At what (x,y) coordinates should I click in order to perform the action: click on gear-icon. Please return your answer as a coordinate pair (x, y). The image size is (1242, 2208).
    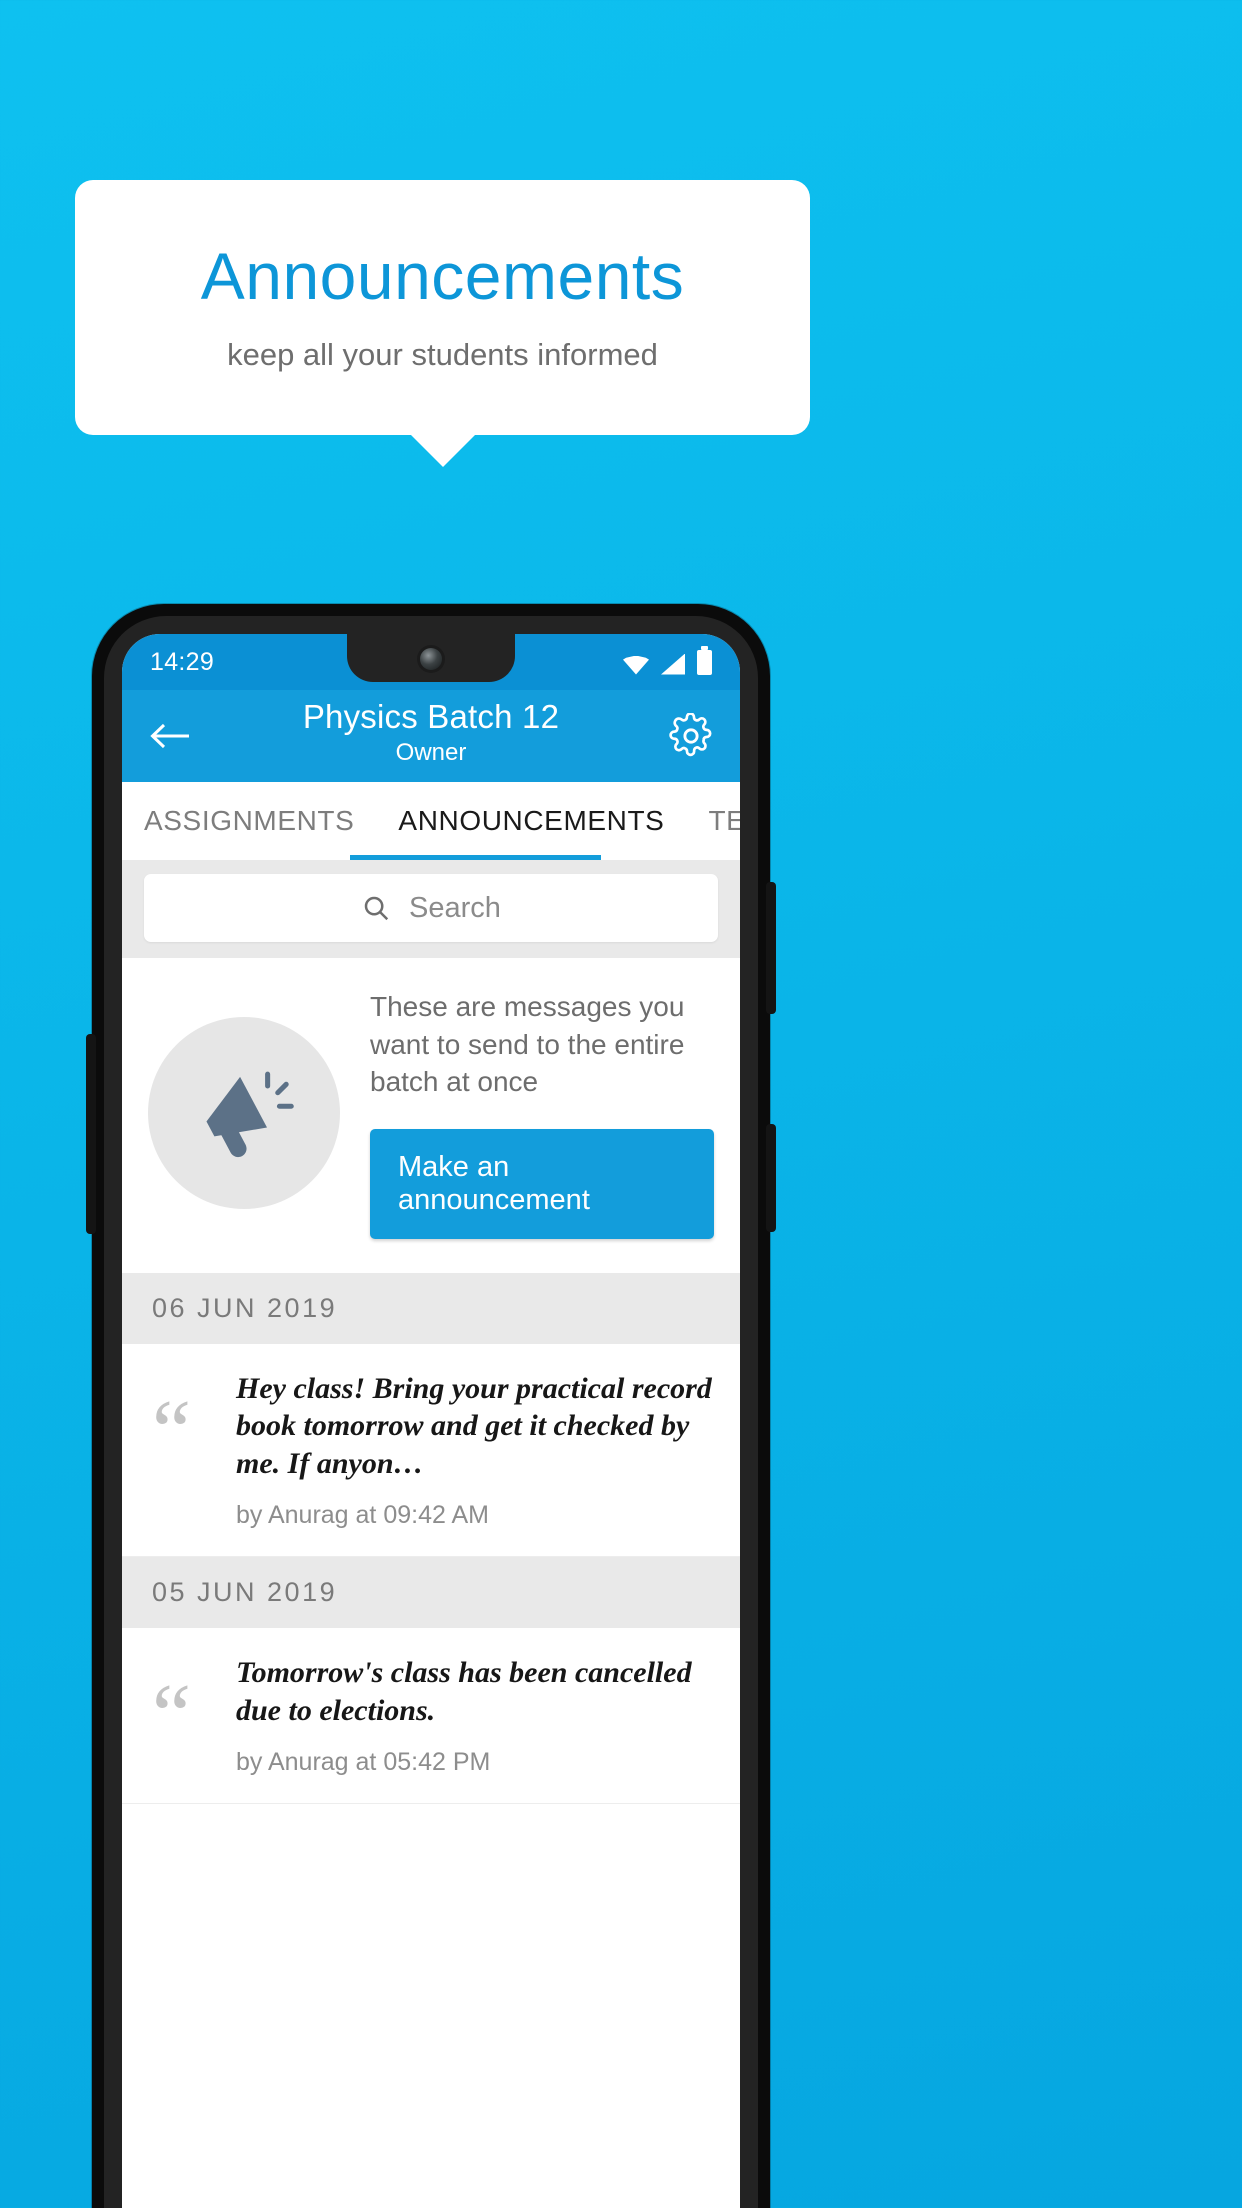
    Looking at the image, I should click on (691, 735).